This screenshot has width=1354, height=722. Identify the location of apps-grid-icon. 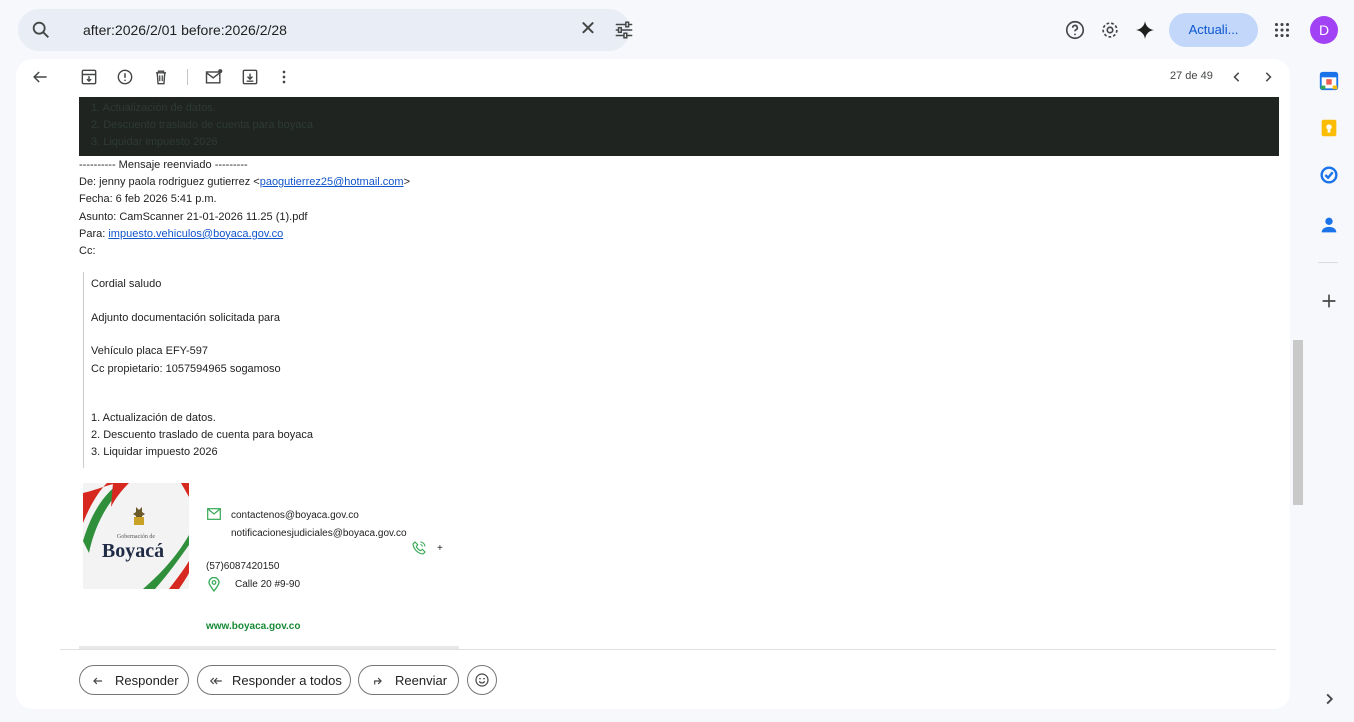
(1282, 30).